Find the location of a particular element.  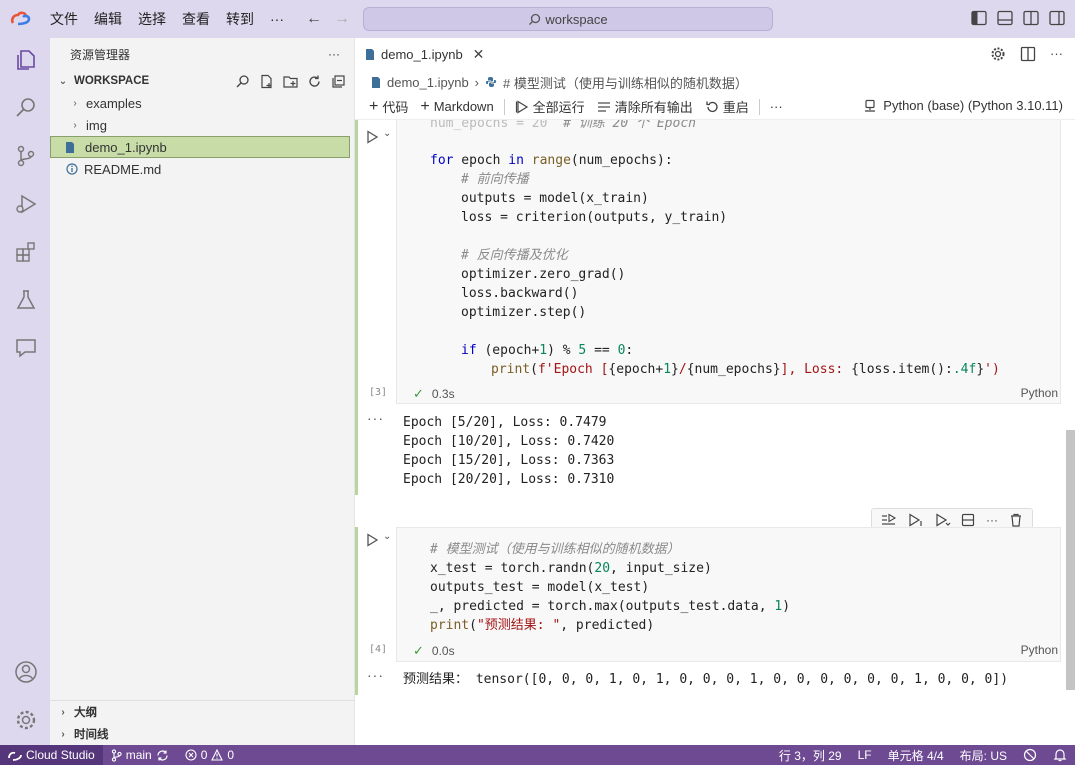

run-cell-below-icon is located at coordinates (943, 520).